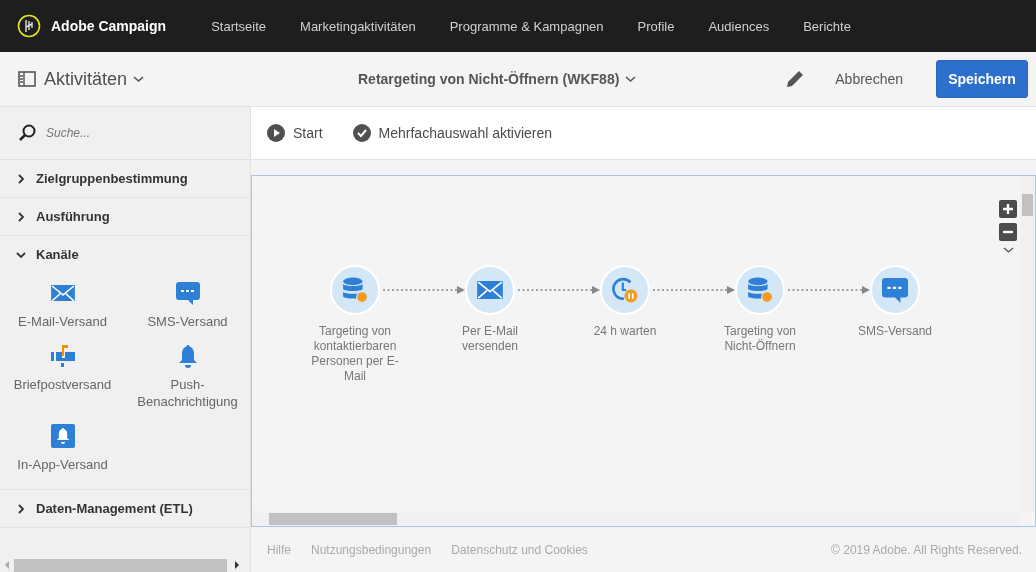  Describe the element at coordinates (62, 321) in the screenshot. I see `activity-item: E-Mail-Versand` at that location.